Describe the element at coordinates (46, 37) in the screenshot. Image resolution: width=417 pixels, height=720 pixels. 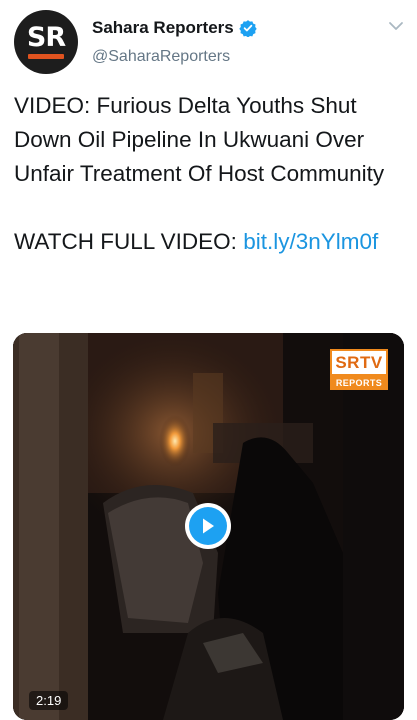
I see `avatar-logo-text: SR` at that location.